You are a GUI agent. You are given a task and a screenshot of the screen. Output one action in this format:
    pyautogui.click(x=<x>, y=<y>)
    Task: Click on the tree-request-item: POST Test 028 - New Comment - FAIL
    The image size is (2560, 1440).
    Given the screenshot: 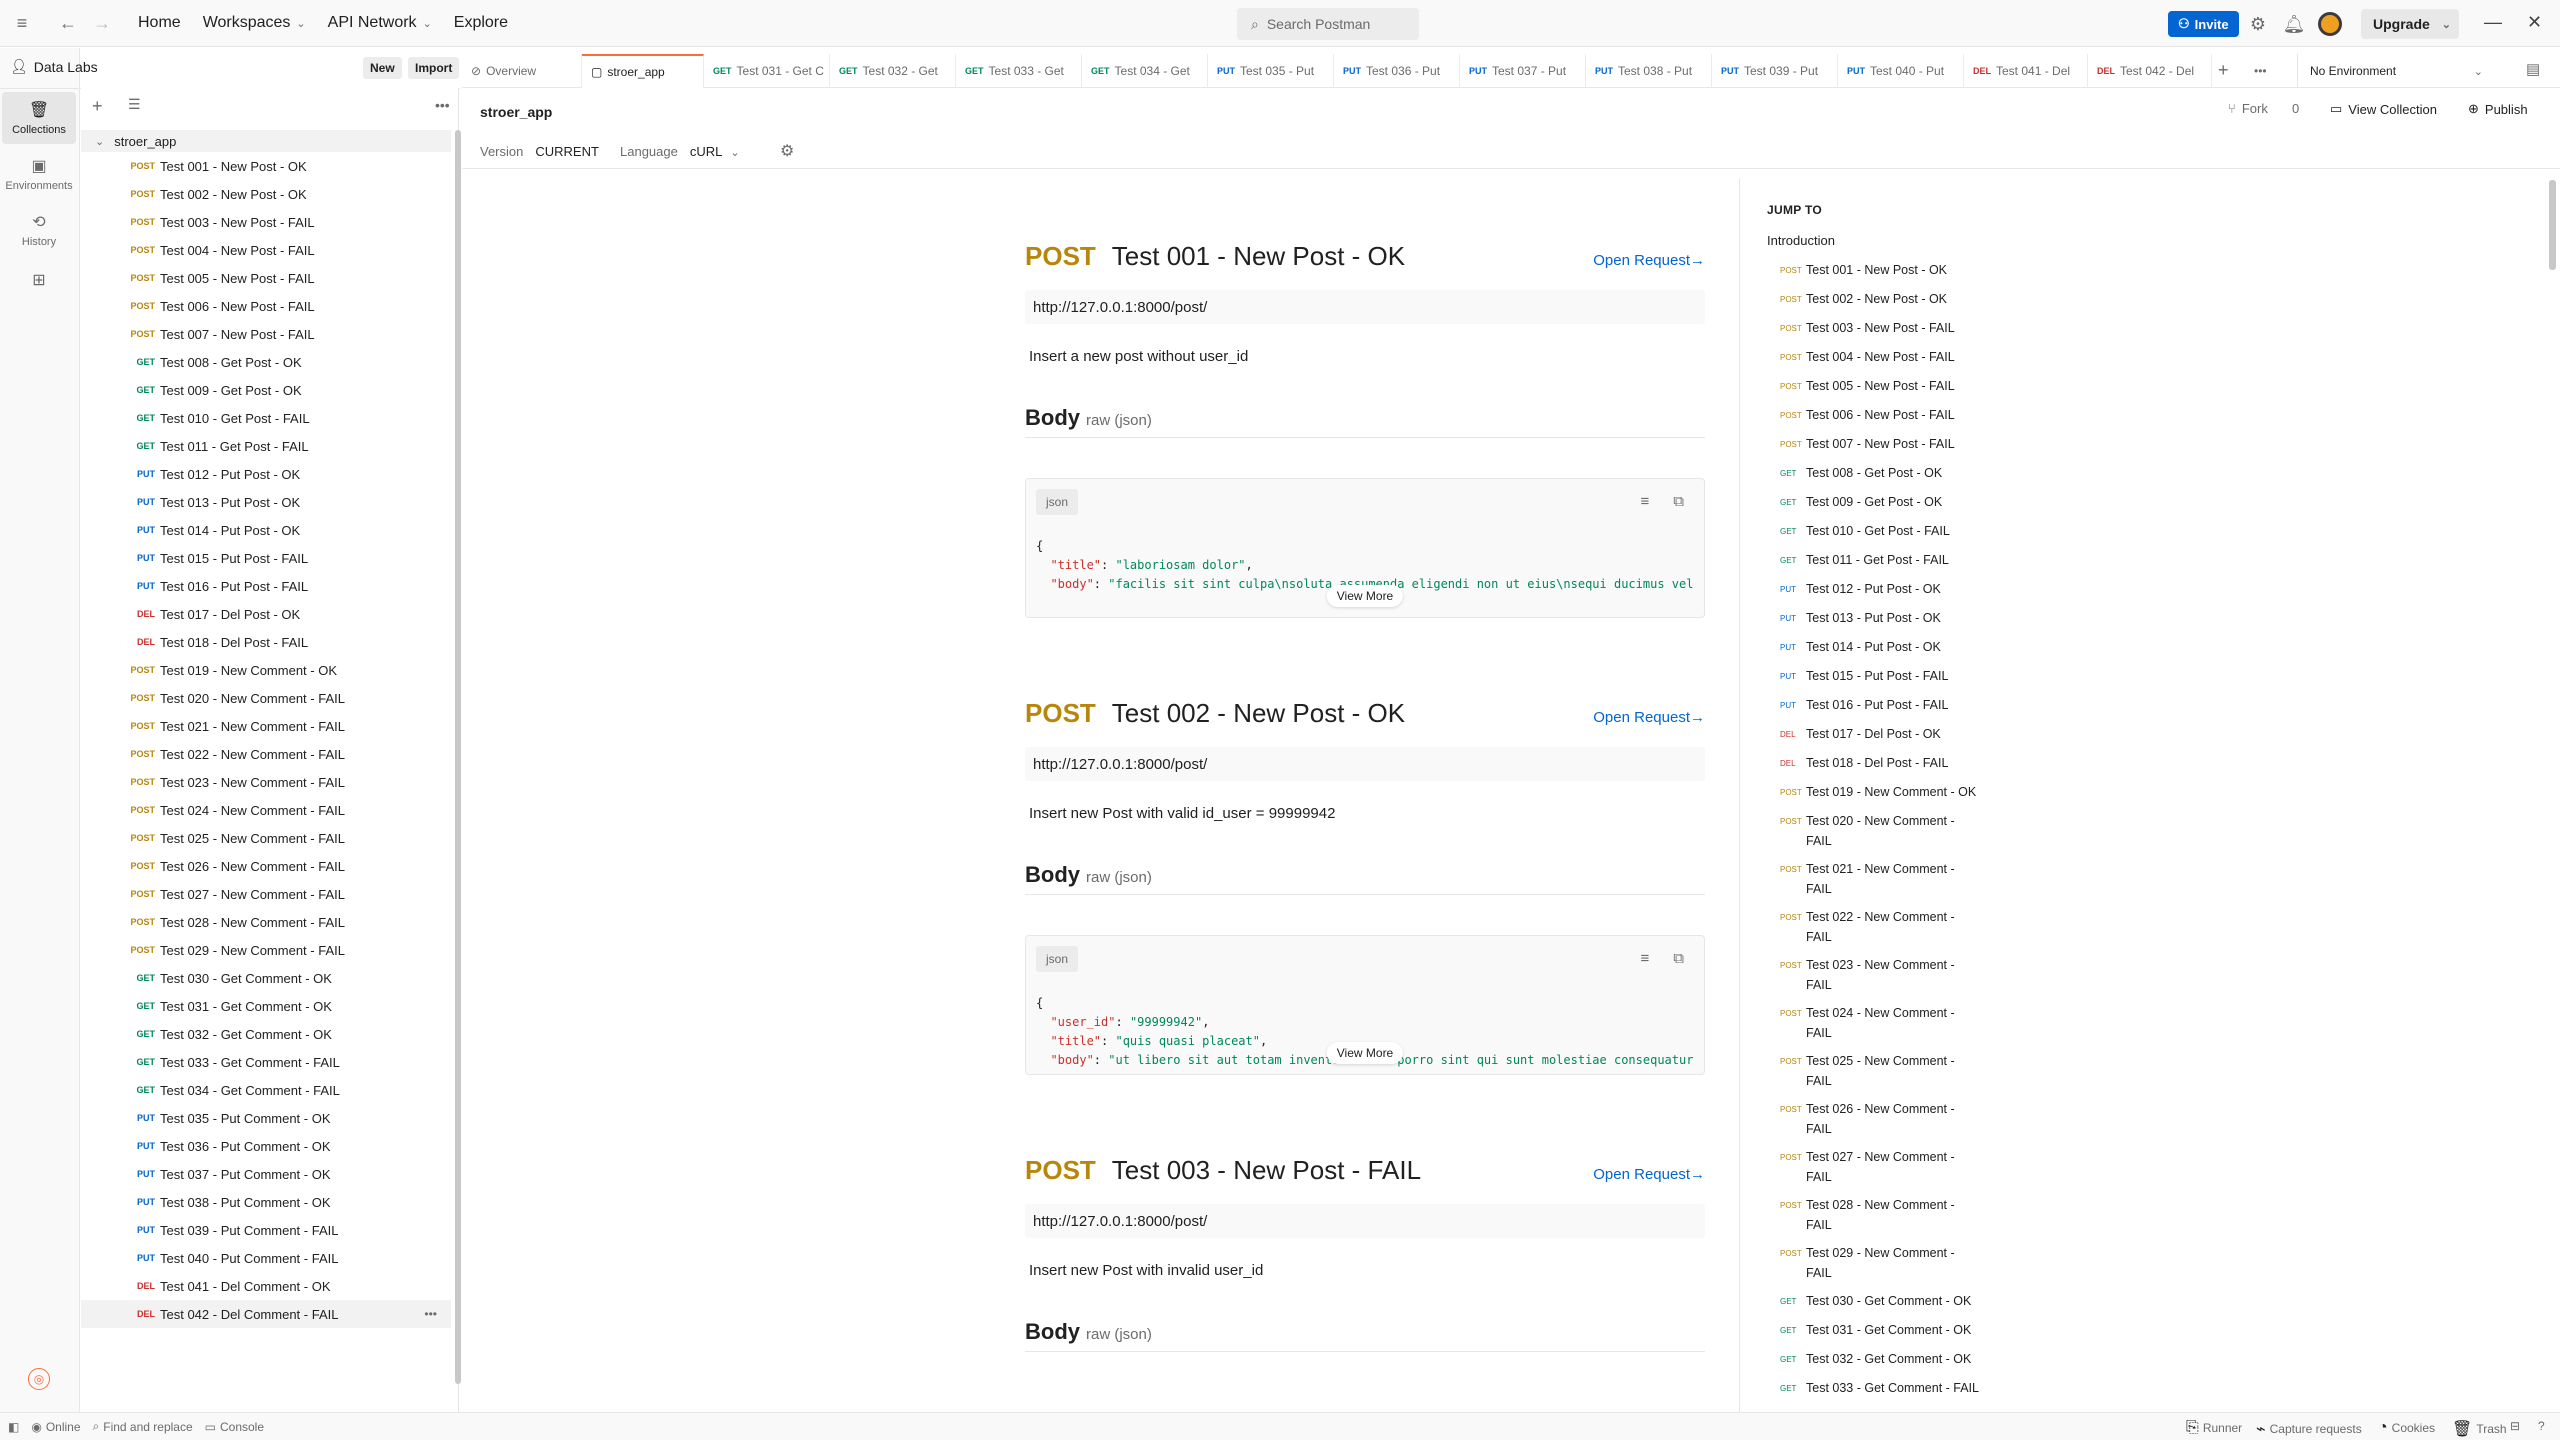 What is the action you would take?
    pyautogui.click(x=266, y=922)
    